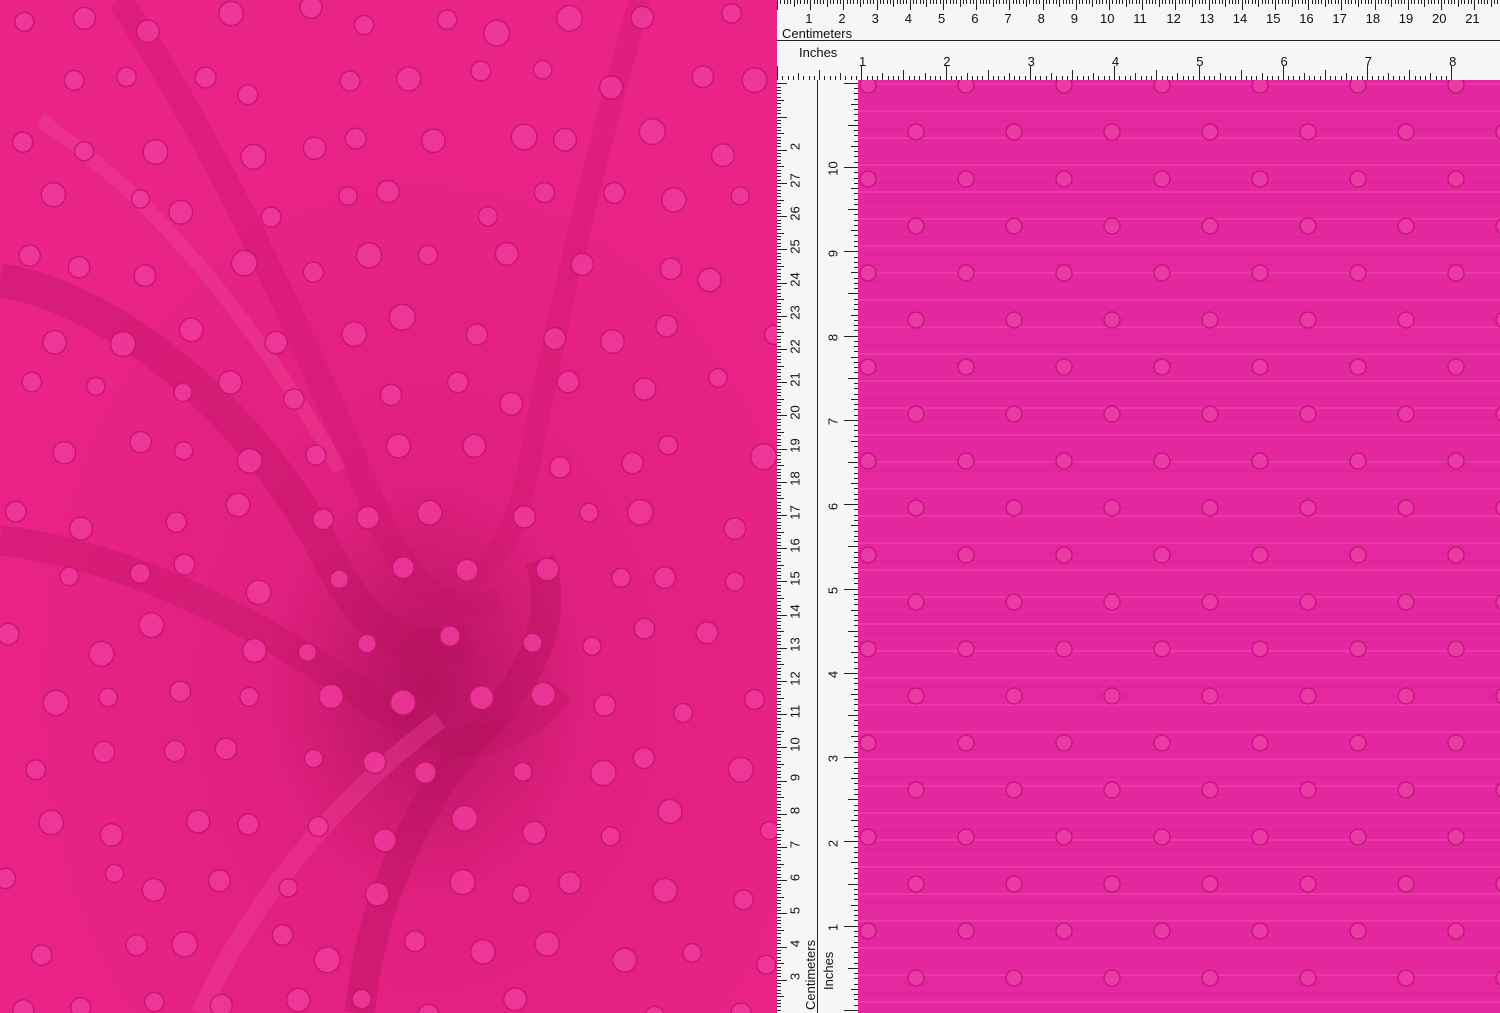  What do you see at coordinates (795, 910) in the screenshot?
I see `side-cm-number: 5` at bounding box center [795, 910].